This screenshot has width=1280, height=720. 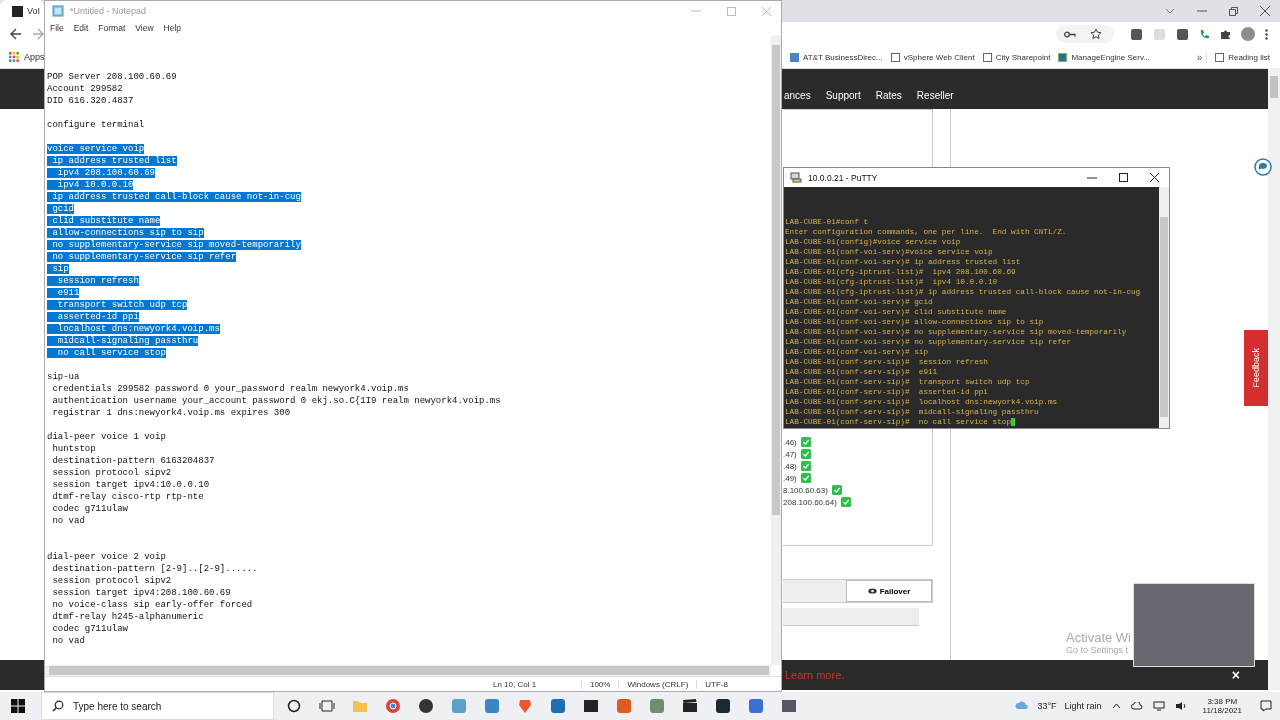 I want to click on code-line: no voice-class sip early-offer forced, so click(x=152, y=605).